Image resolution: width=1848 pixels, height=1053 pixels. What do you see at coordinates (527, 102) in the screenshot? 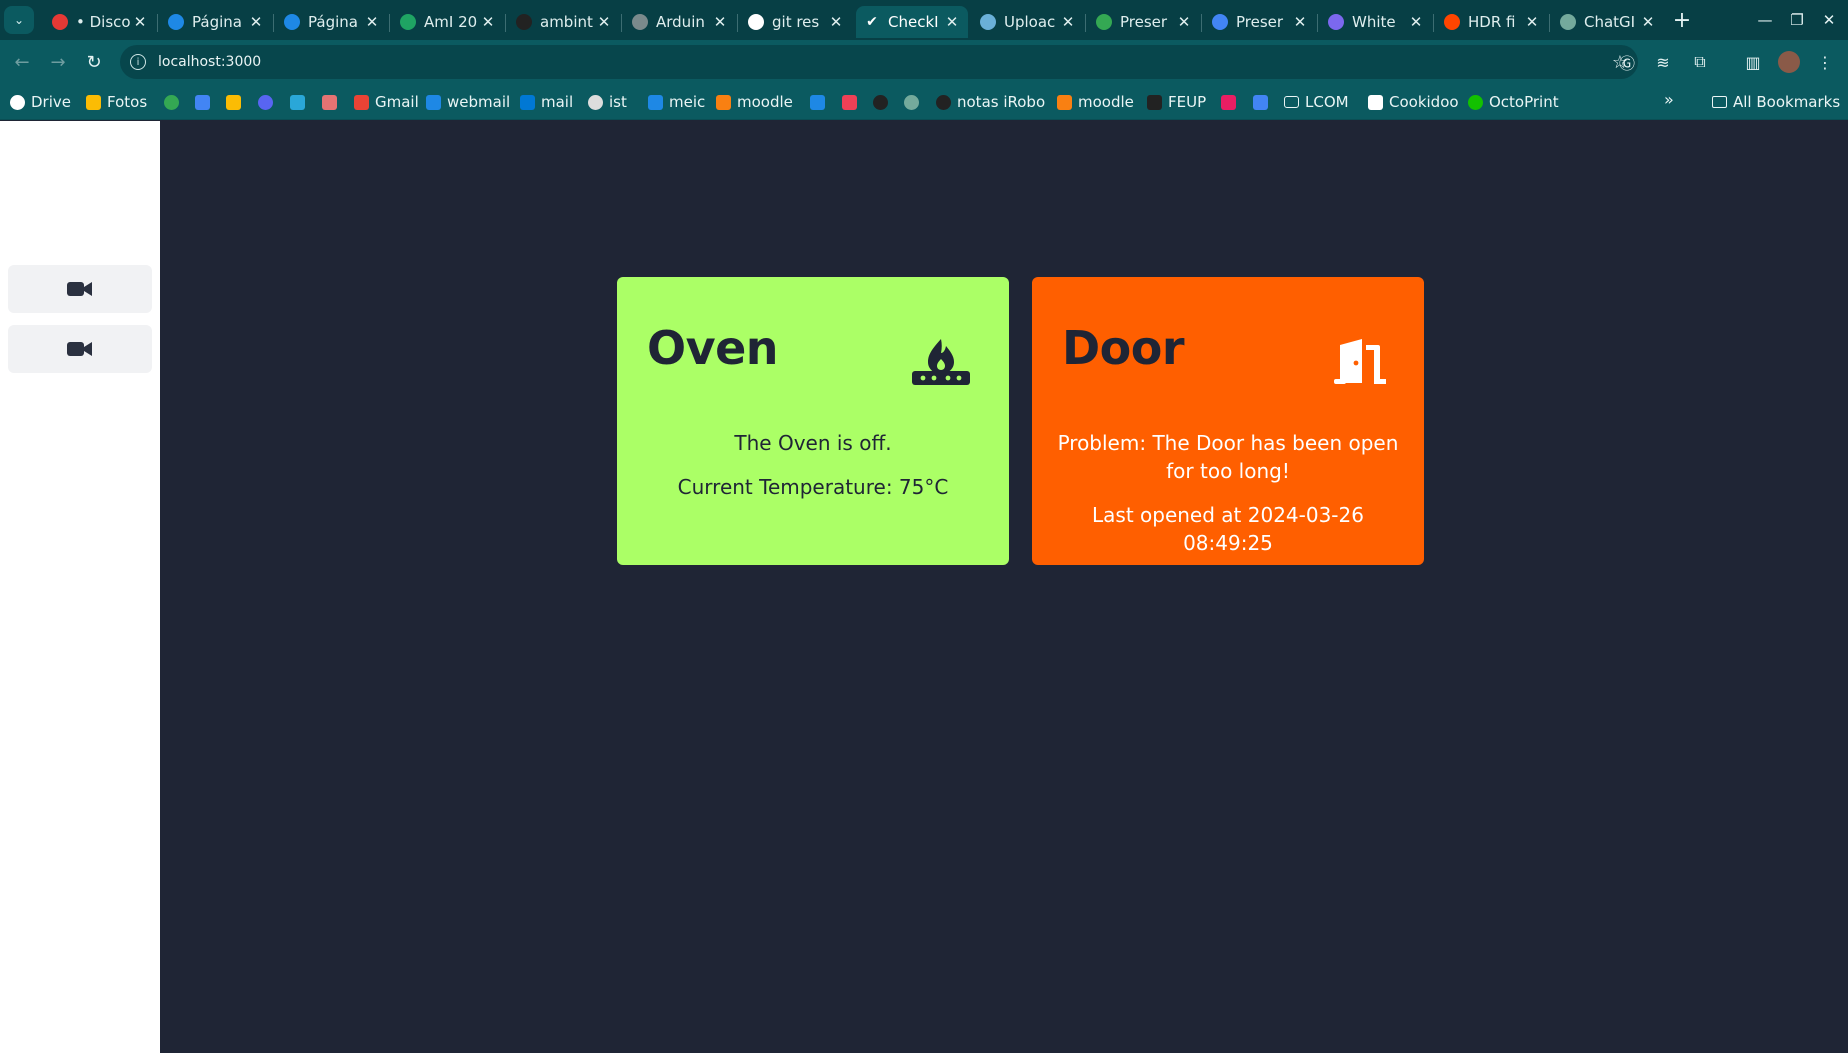
I see `outlook-icon` at bounding box center [527, 102].